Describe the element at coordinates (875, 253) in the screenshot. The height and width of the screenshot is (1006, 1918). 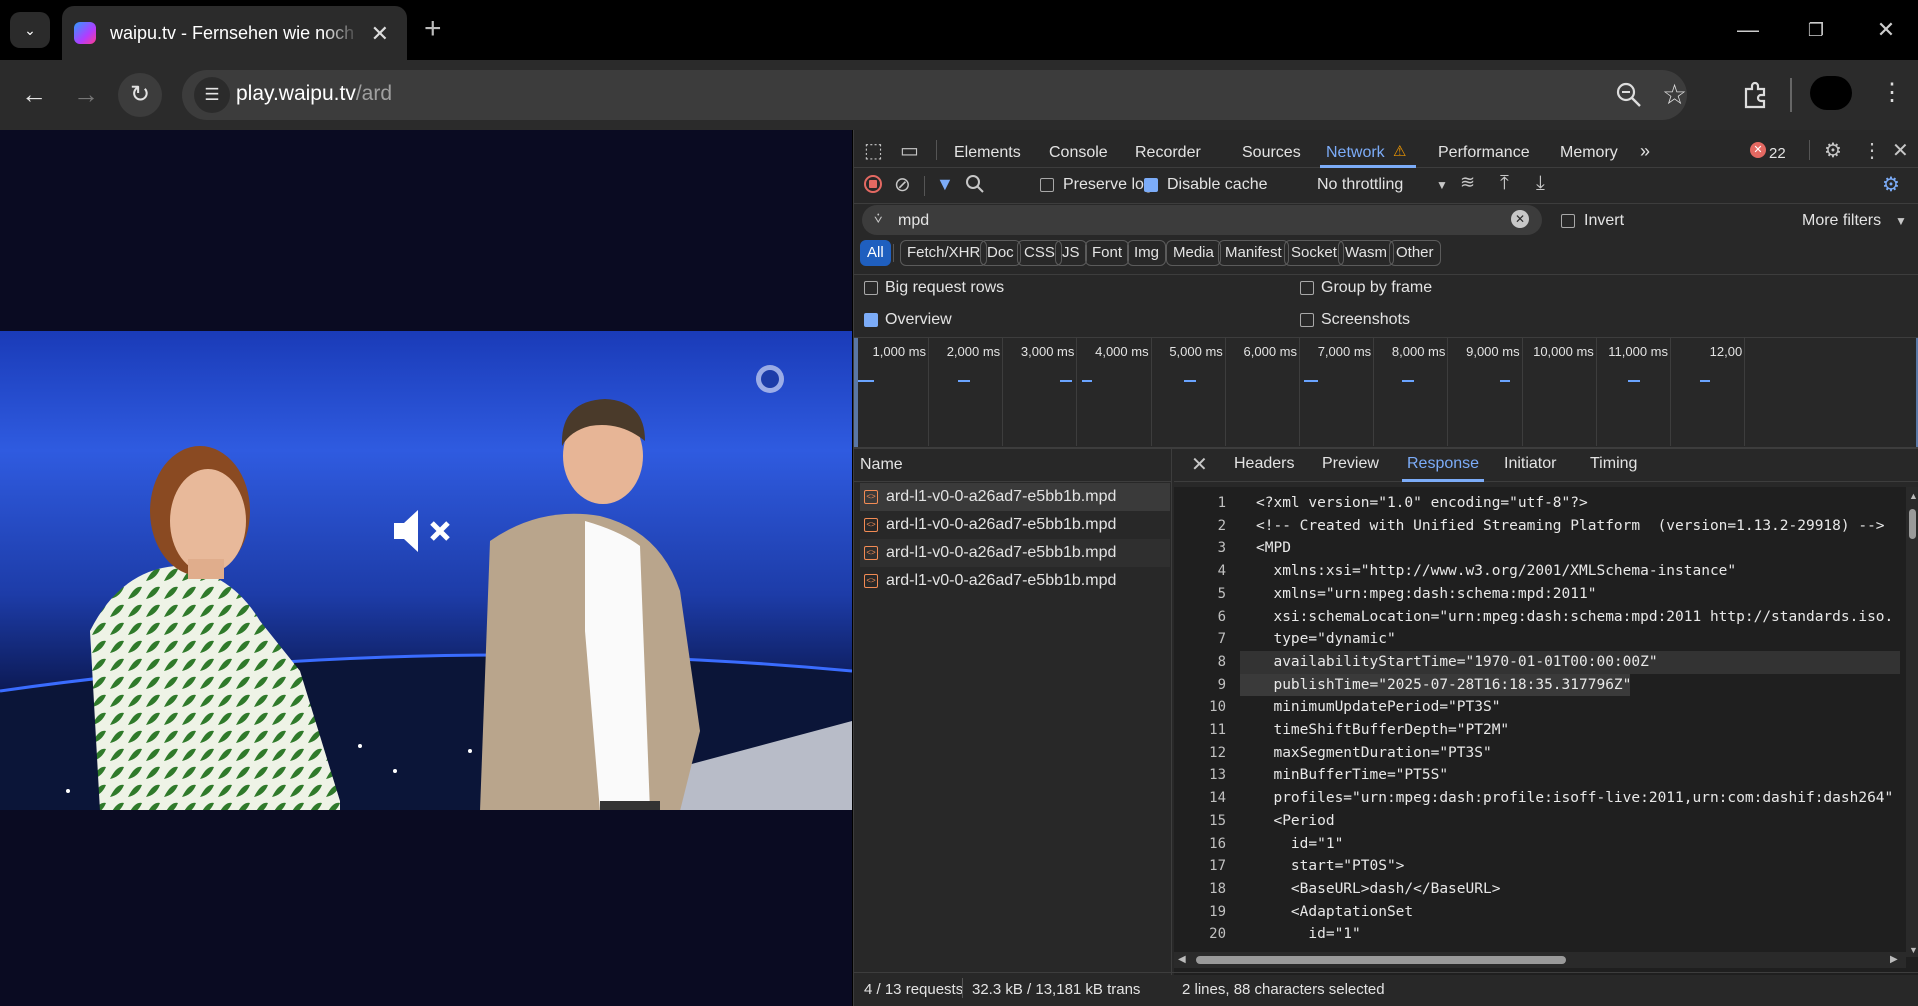
I see `filter-all: All` at that location.